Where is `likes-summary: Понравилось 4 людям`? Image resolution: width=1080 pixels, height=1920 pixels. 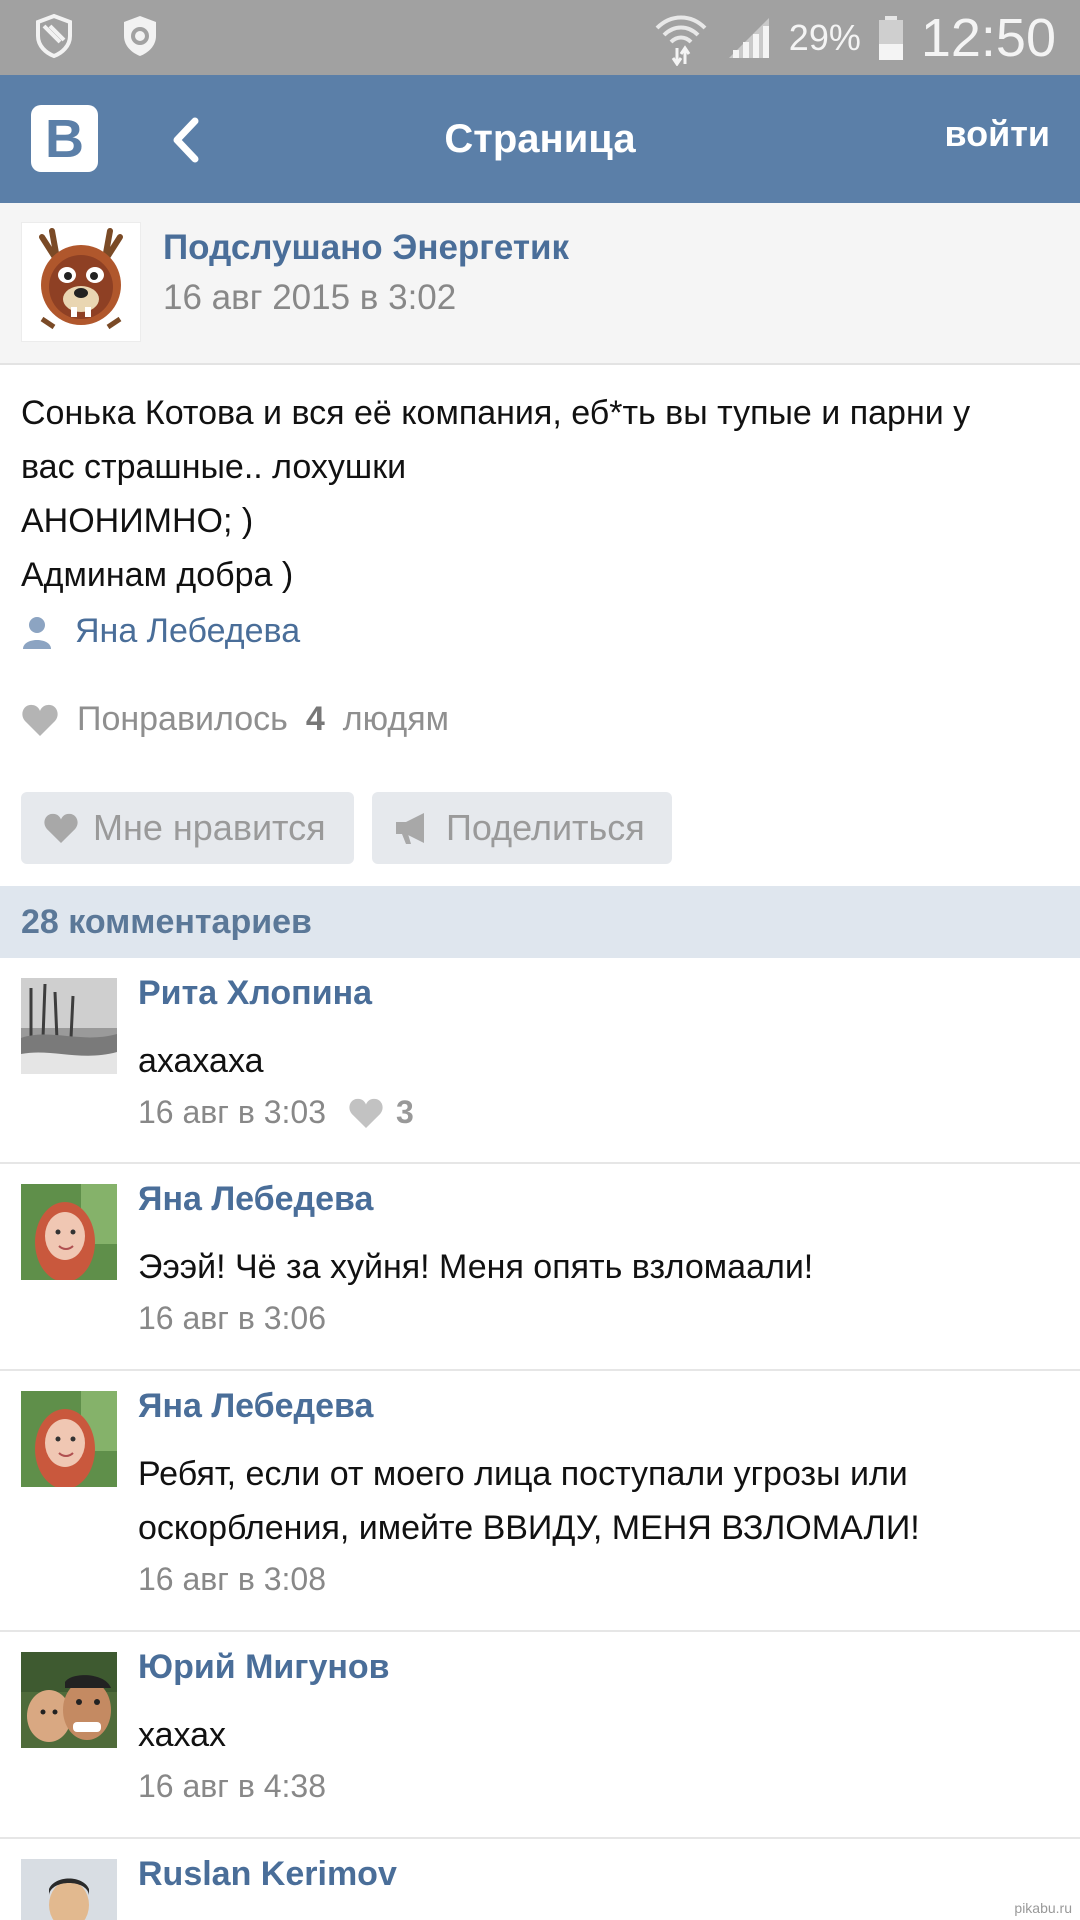
likes-summary: Понравилось 4 людям is located at coordinates (235, 719).